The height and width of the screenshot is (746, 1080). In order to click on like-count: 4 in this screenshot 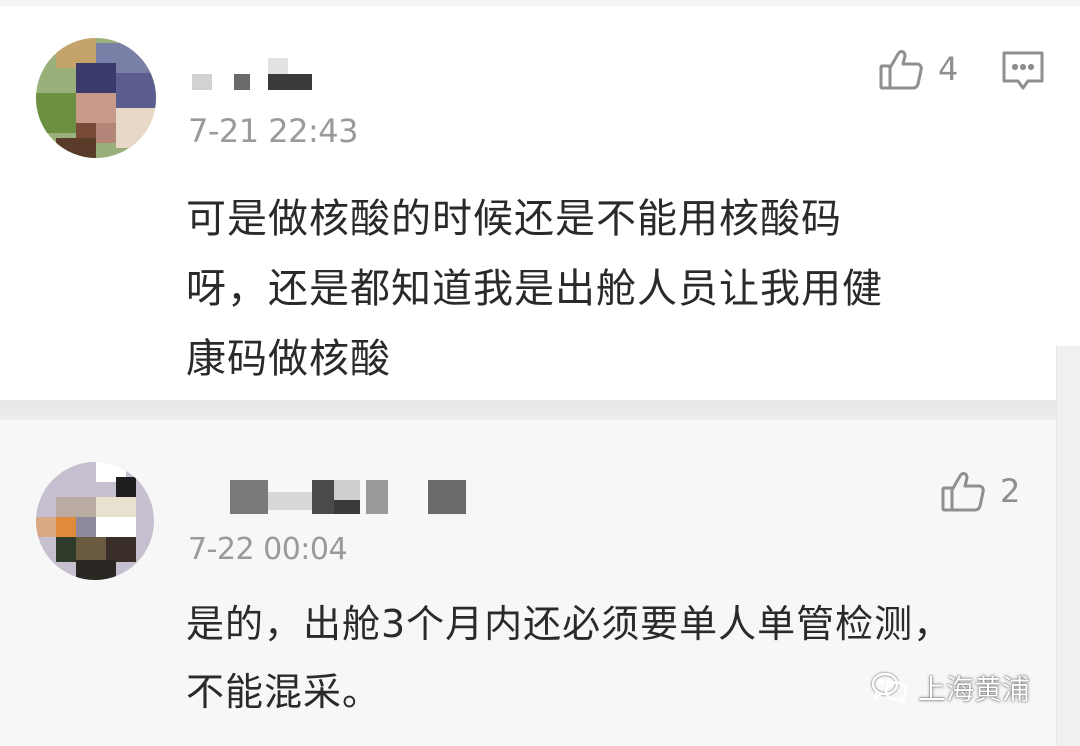, I will do `click(948, 69)`.